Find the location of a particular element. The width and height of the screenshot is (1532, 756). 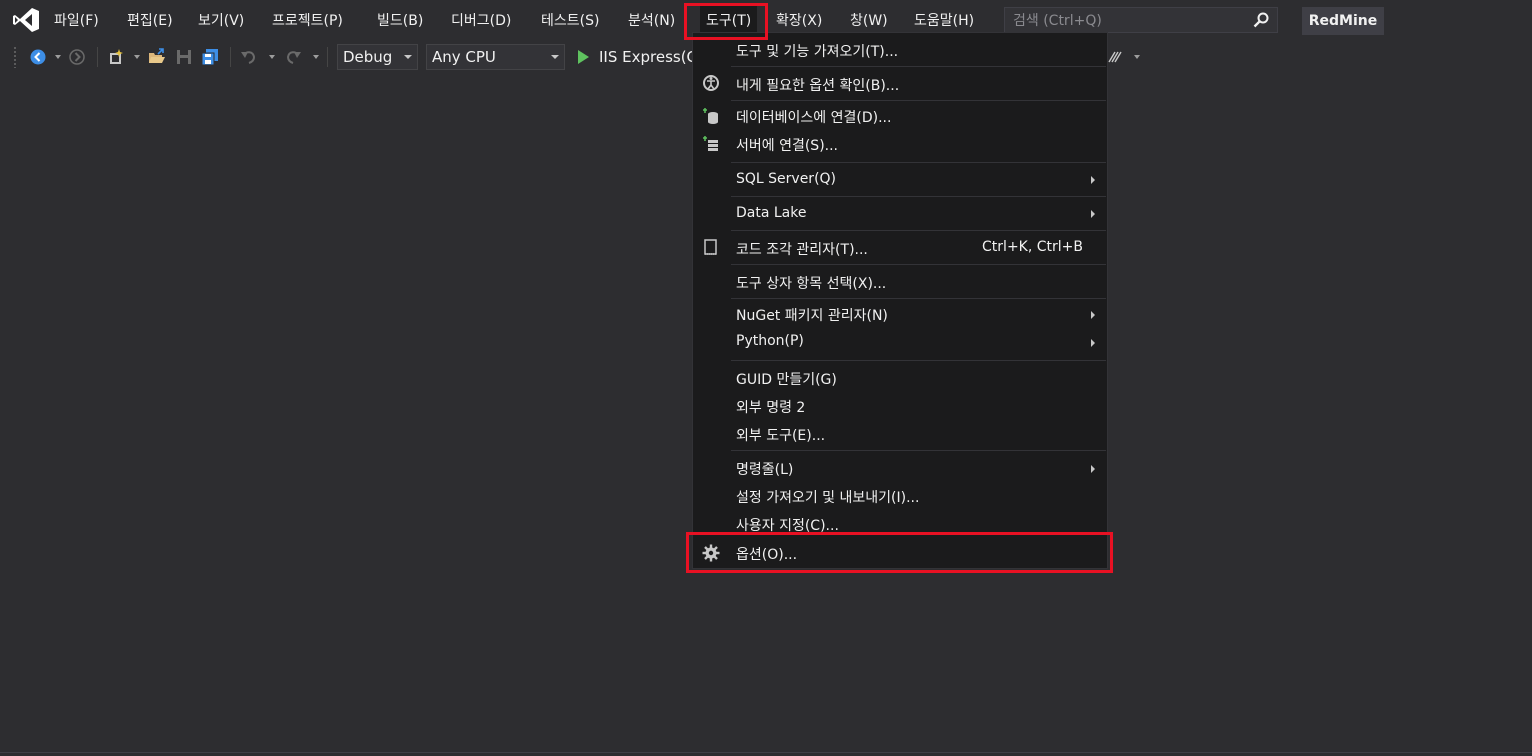

toolbar-options-dropdown-icon is located at coordinates (1137, 57).